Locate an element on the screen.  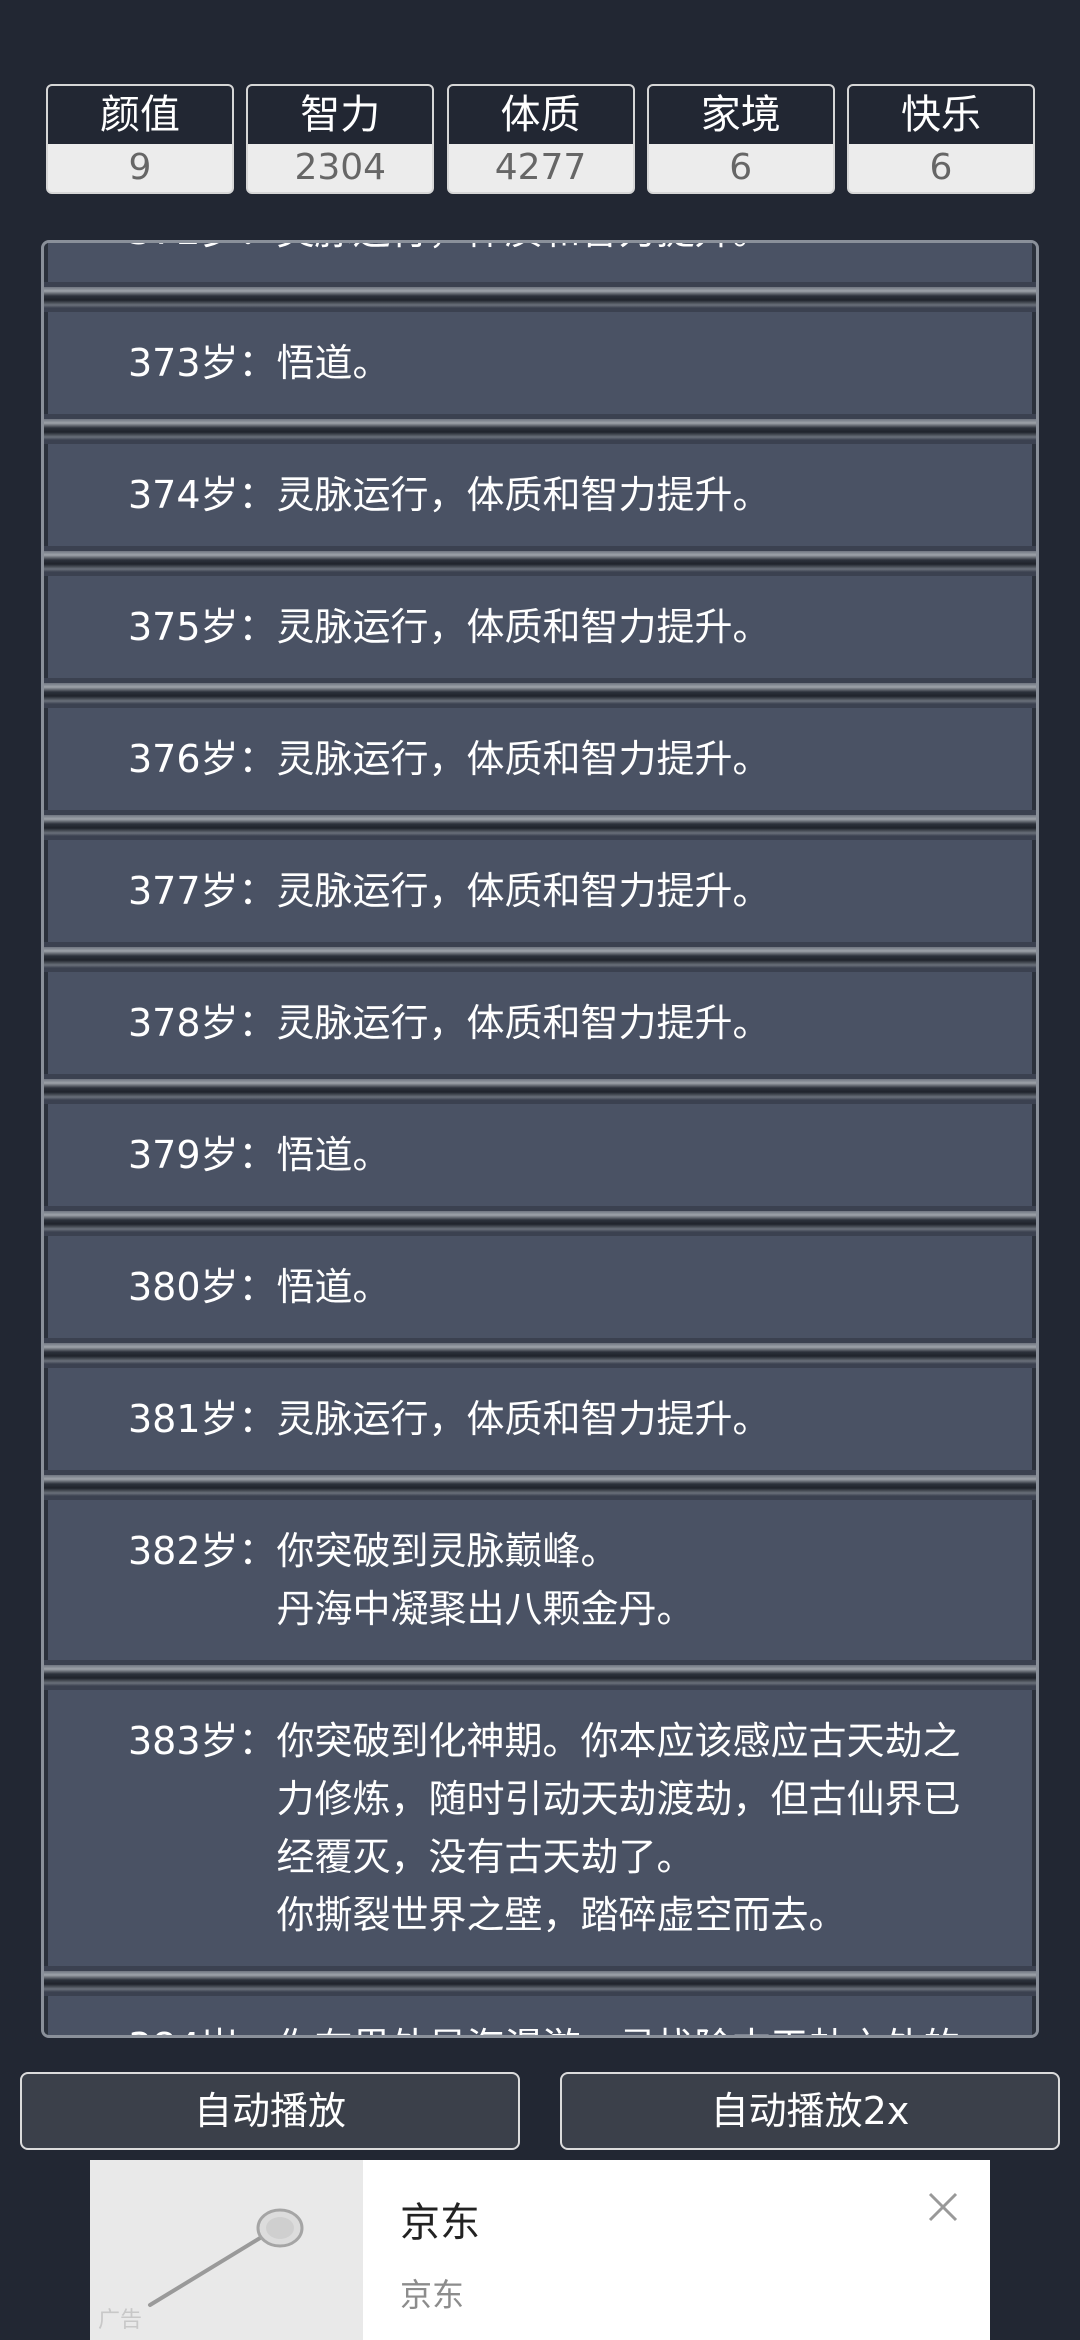
stat-label: 家境 is located at coordinates (740, 115).